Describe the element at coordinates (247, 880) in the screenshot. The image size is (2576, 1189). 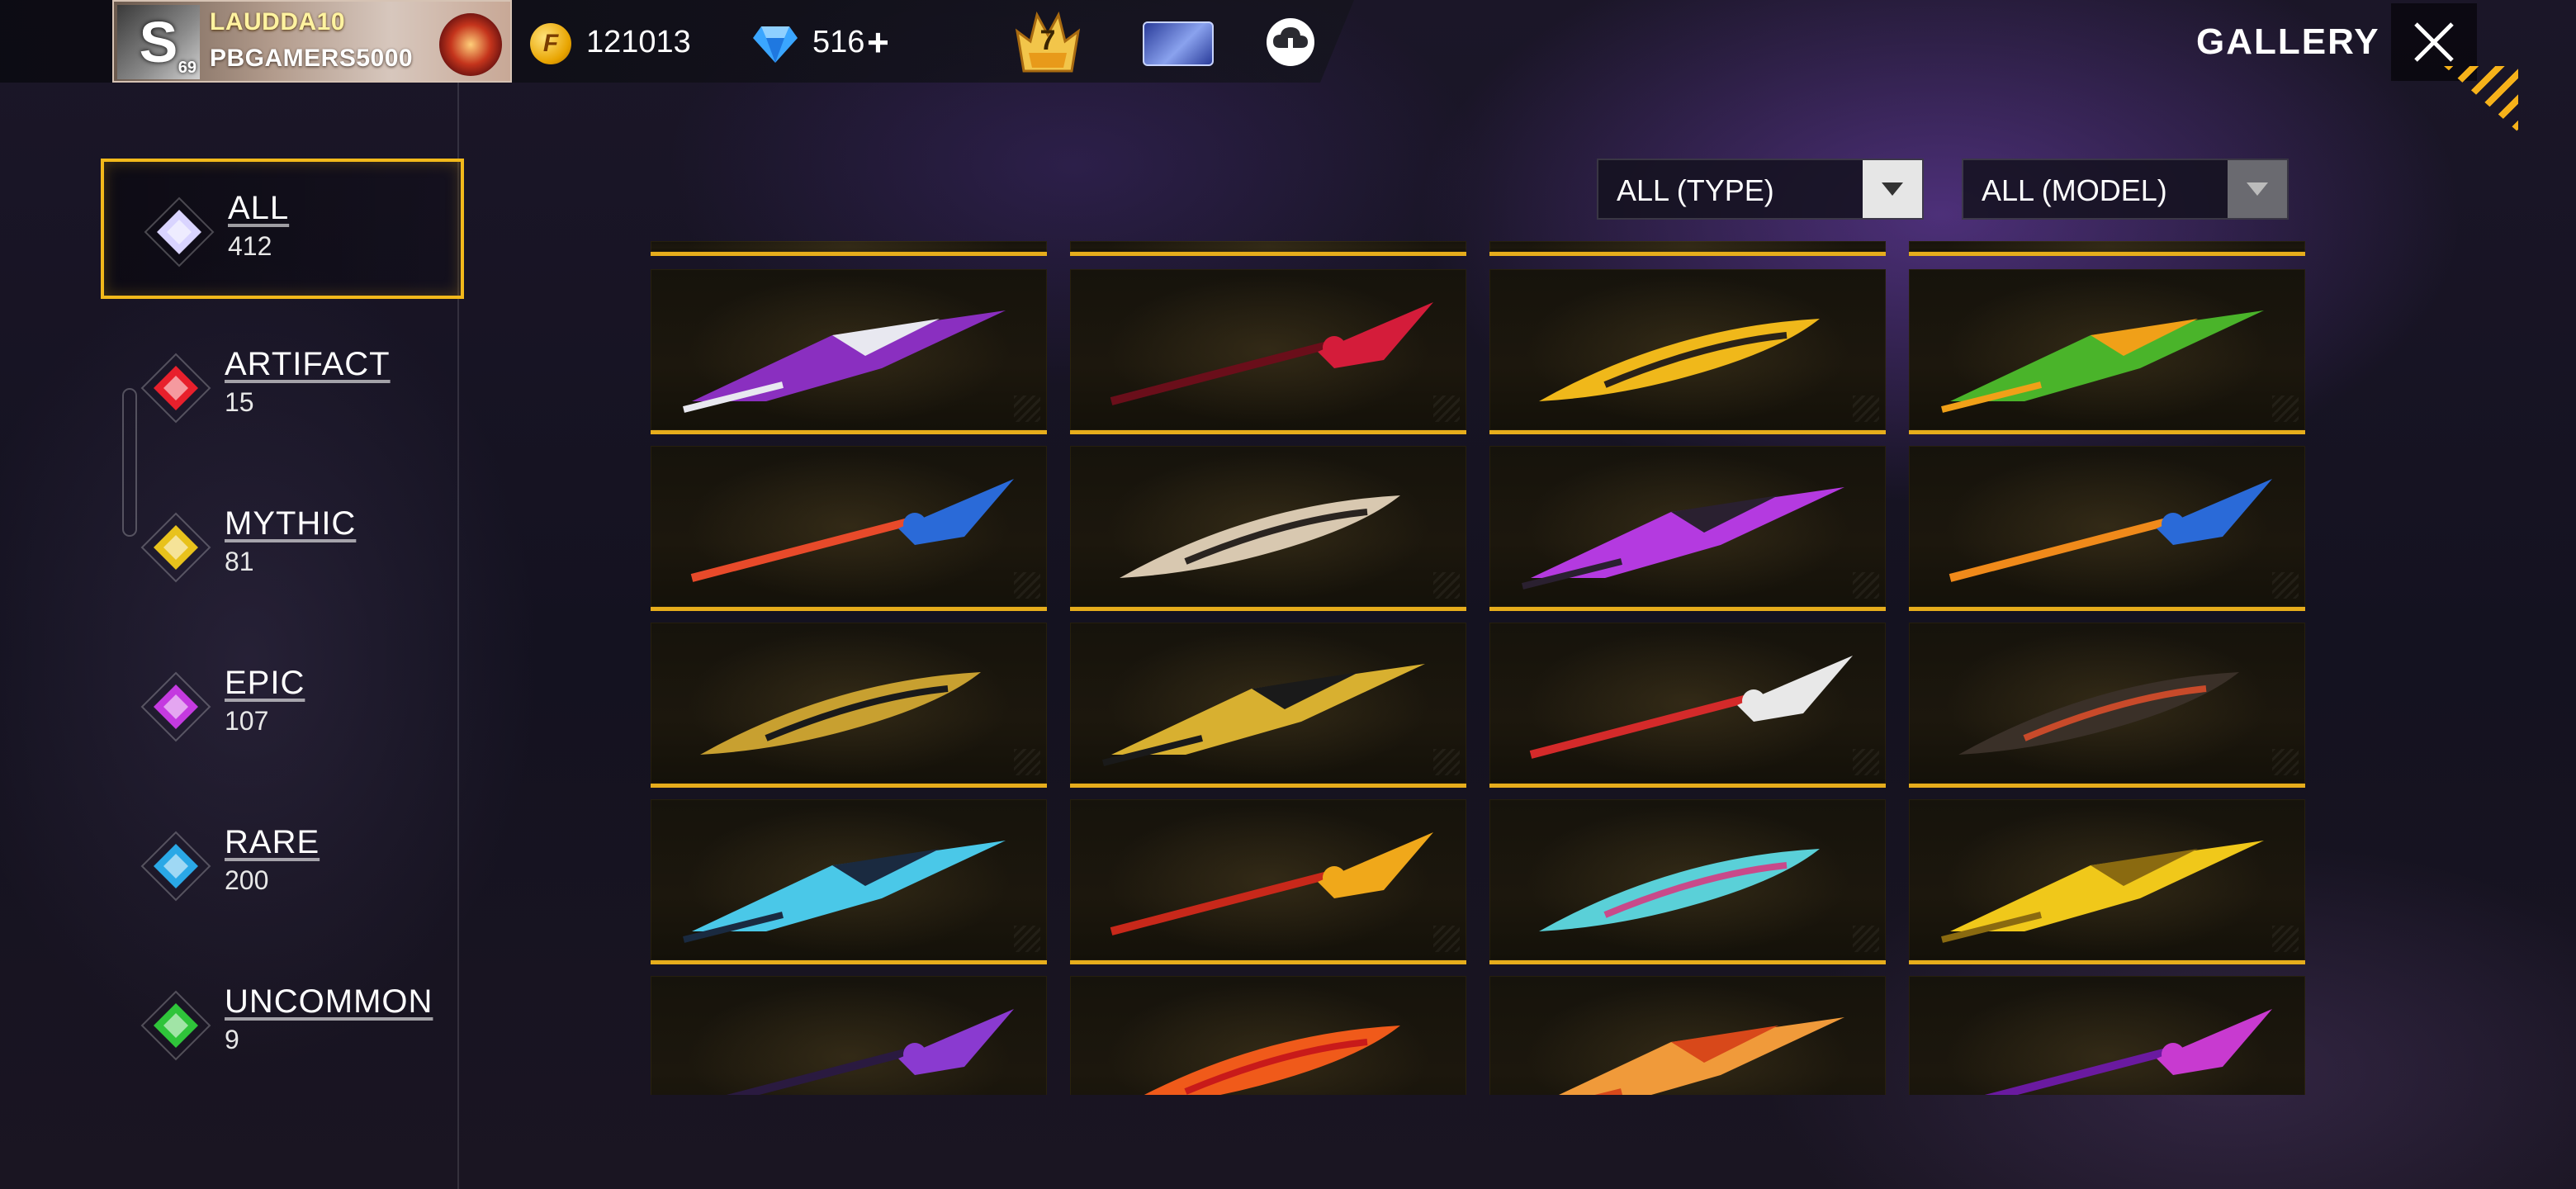
I see `category-count: 200` at that location.